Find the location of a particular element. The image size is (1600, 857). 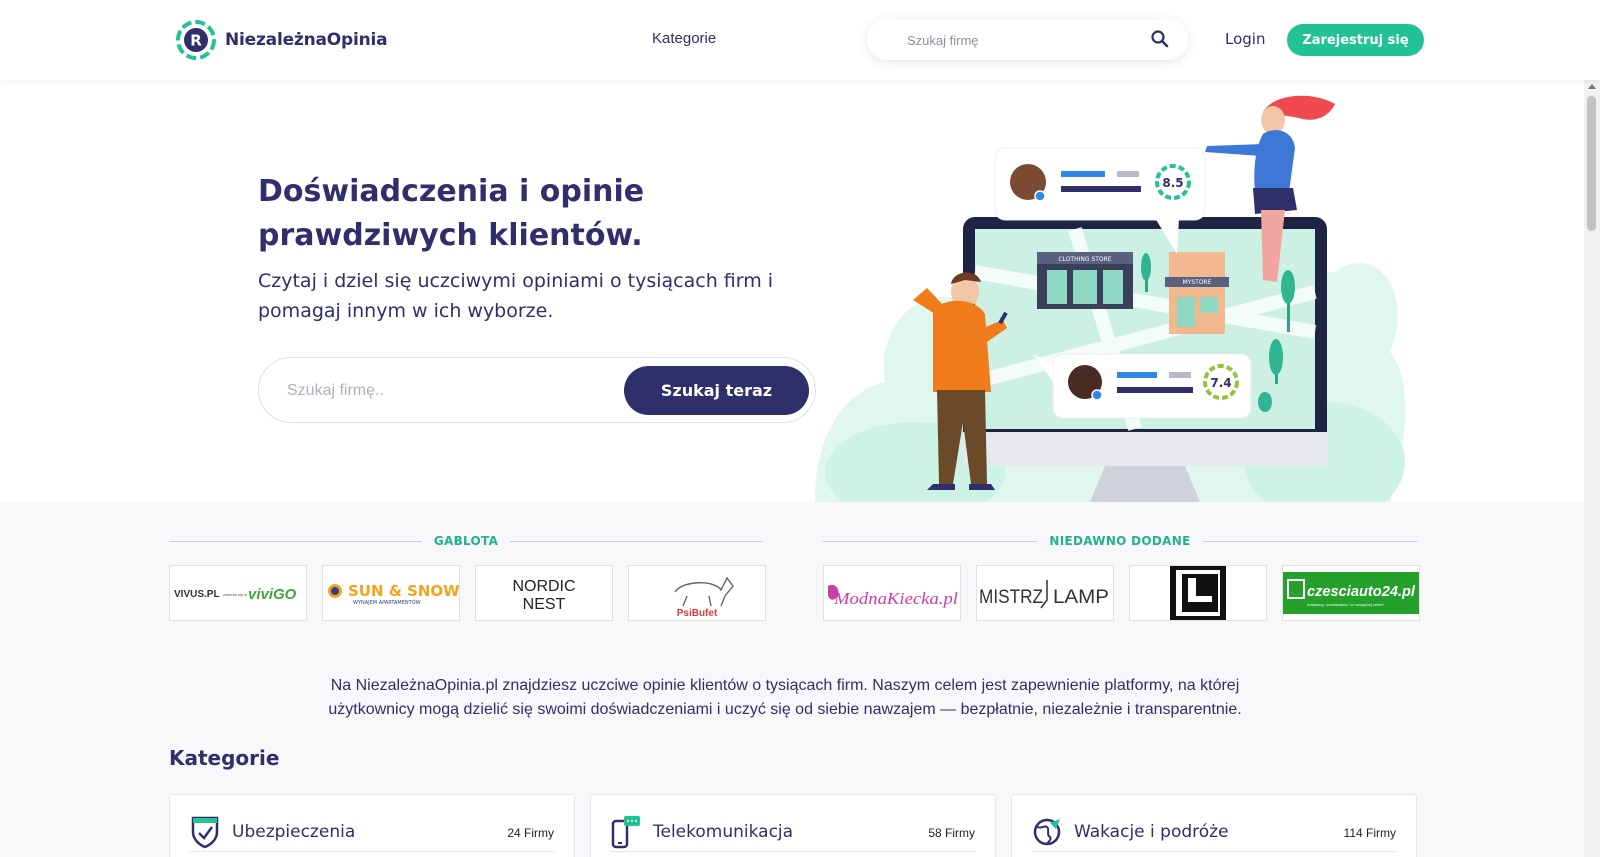

nordic-nest-logo: NORDIC NEST is located at coordinates (543, 595).